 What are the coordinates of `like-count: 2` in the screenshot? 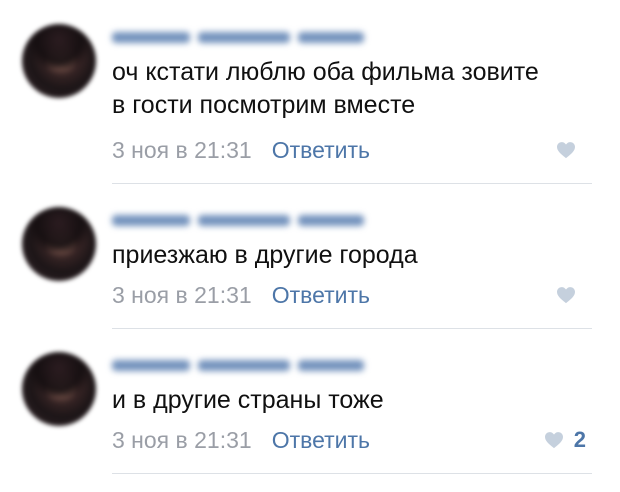 It's located at (579, 439).